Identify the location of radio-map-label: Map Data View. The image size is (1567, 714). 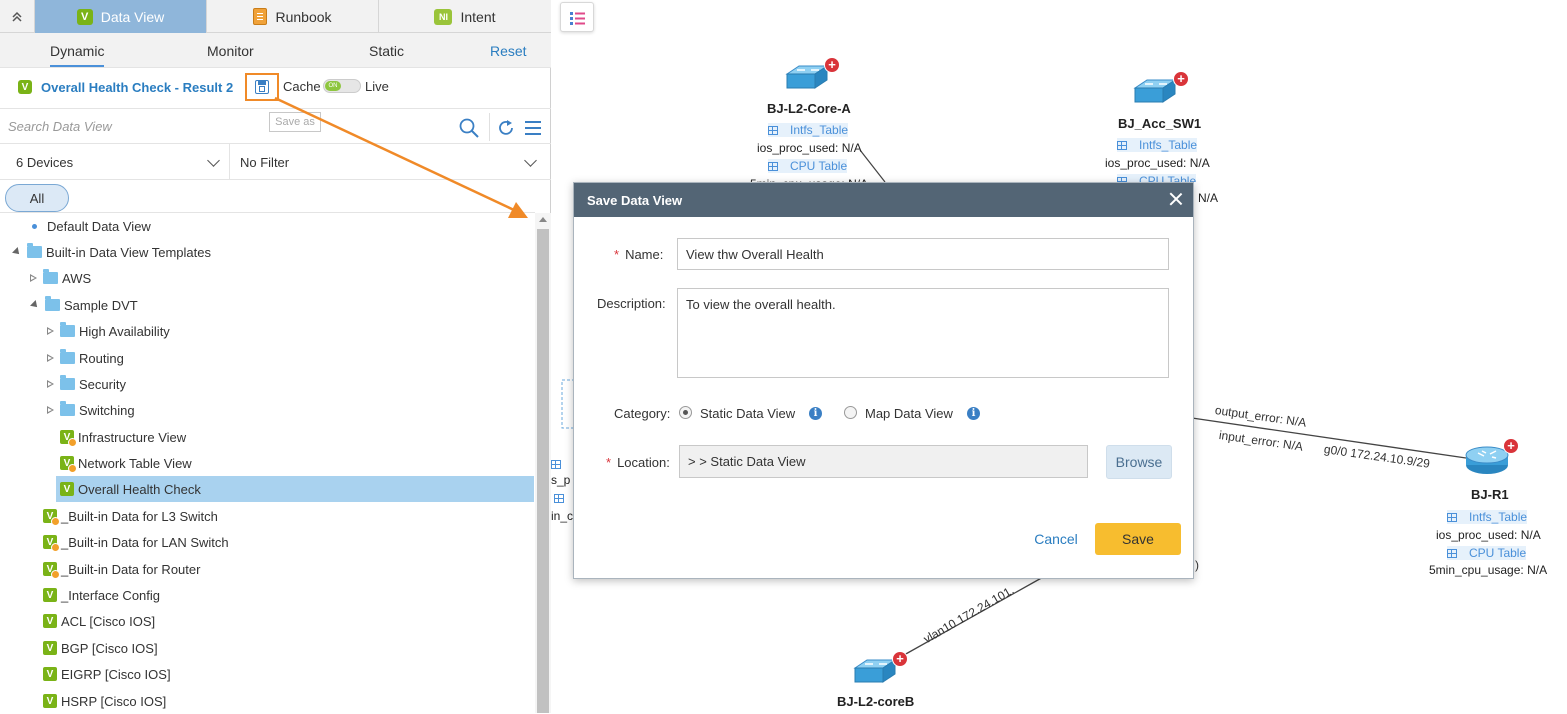
(909, 413).